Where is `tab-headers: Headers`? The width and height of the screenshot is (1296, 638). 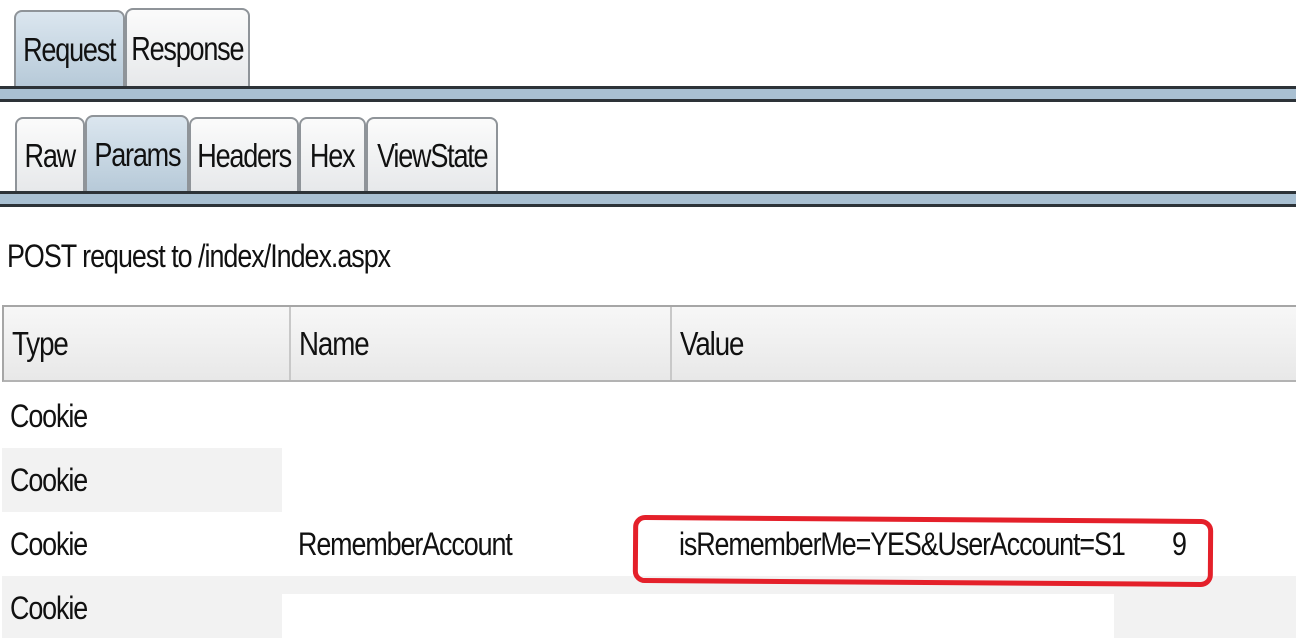 tab-headers: Headers is located at coordinates (244, 155).